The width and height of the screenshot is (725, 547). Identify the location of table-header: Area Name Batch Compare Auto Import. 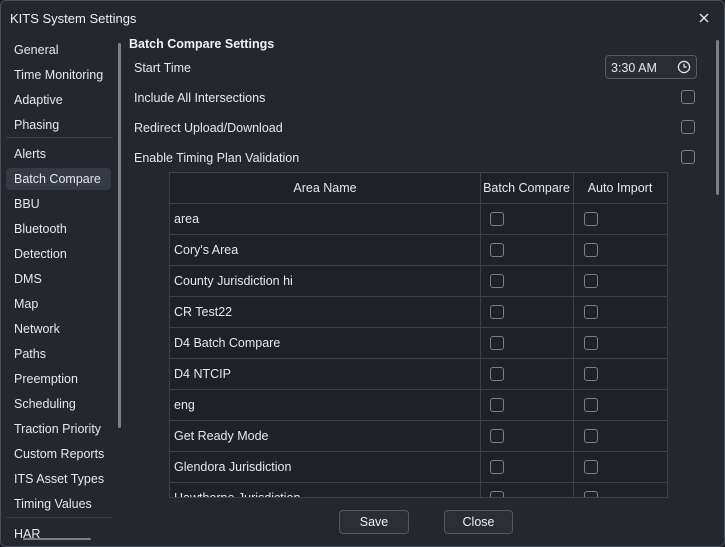
(418, 188).